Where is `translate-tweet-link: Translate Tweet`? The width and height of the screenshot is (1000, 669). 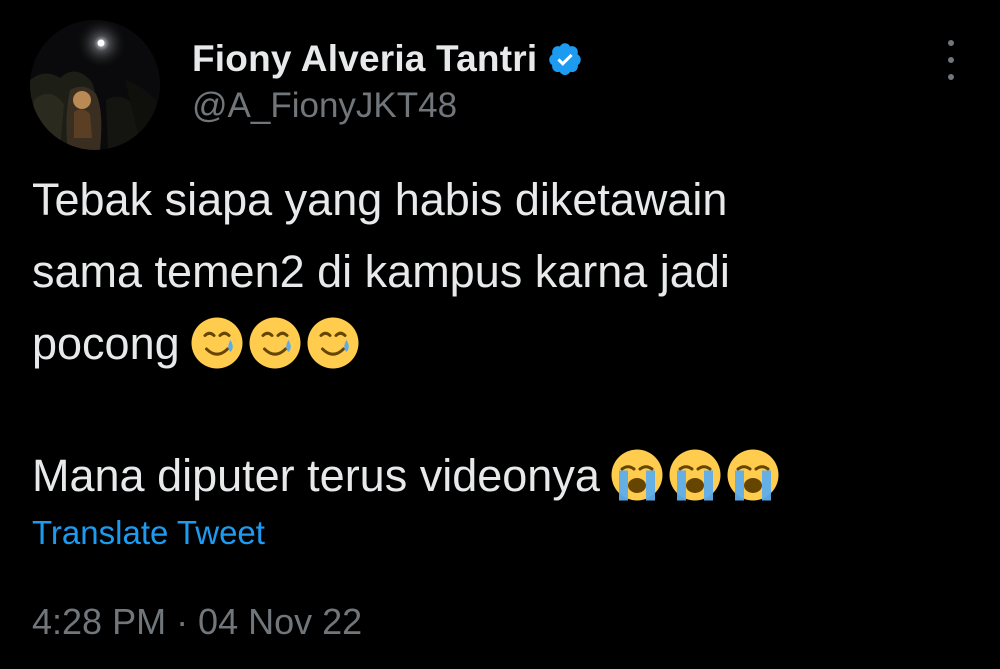
translate-tweet-link: Translate Tweet is located at coordinates (148, 533).